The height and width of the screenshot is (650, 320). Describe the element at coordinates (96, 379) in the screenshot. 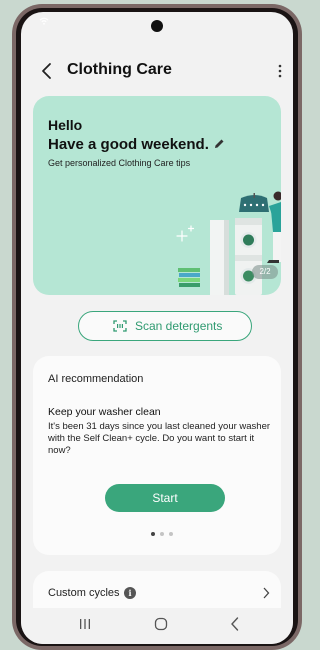

I see `ai-card-header: AI recommendation` at that location.